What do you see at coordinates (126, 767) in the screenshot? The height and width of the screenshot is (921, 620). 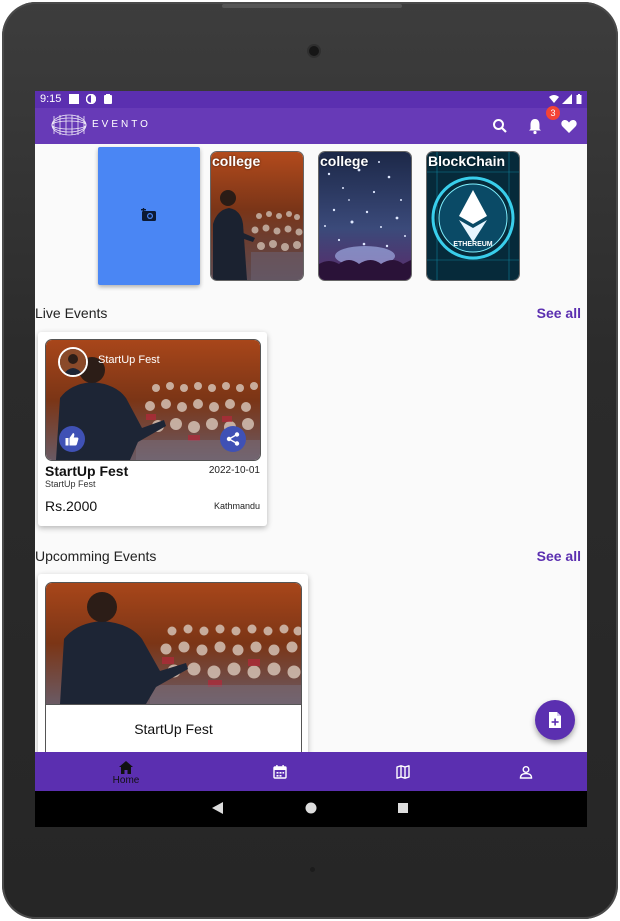 I see `home-icon` at bounding box center [126, 767].